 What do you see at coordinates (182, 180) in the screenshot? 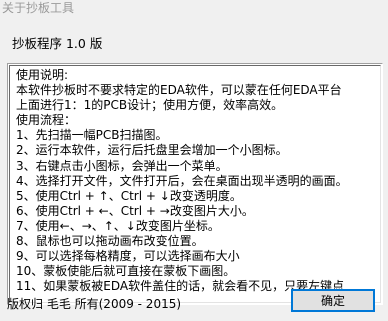
I see `description-line: 4、选择打开文件，文件打开后，会在桌面出现半透明的画面。` at bounding box center [182, 180].